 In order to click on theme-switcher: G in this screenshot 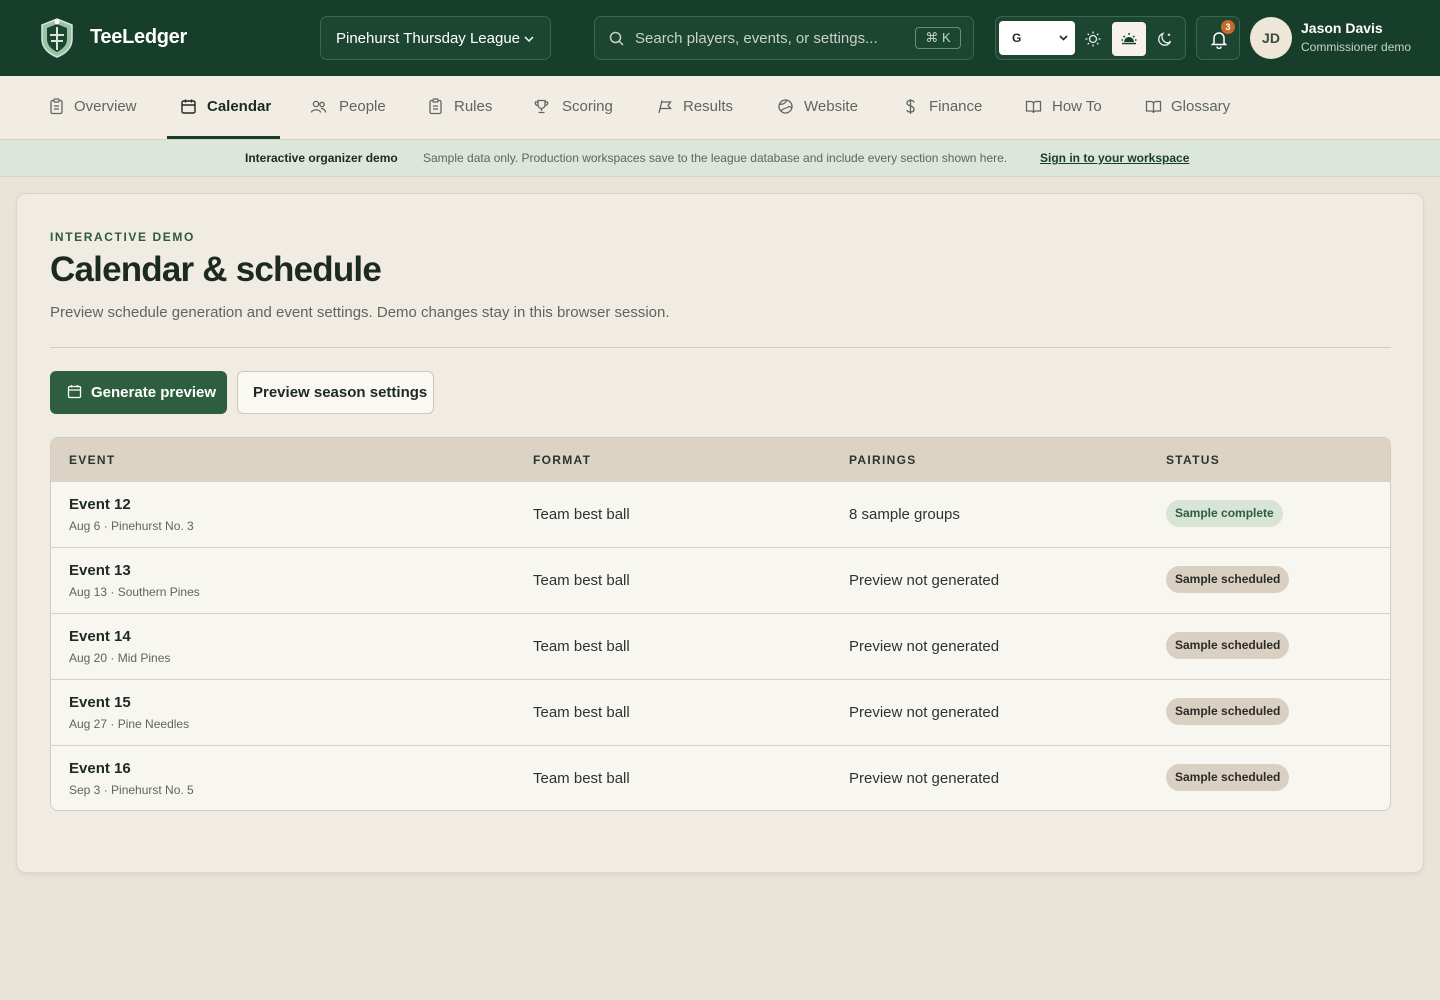, I will do `click(1090, 38)`.